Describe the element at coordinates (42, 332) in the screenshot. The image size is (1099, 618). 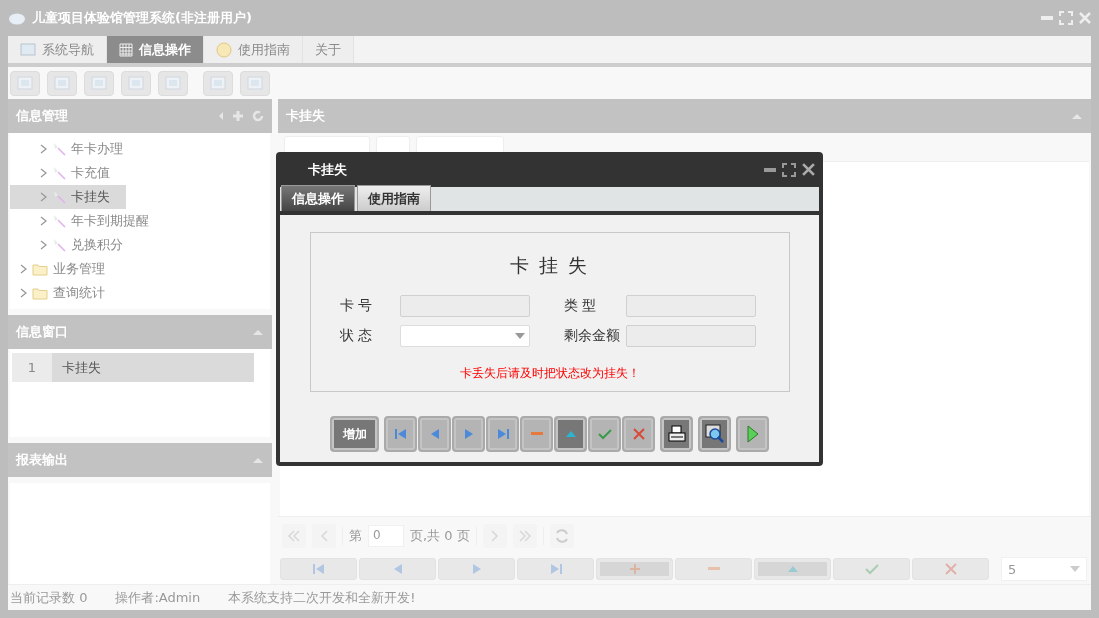
I see `panel-title: 信息窗口` at that location.